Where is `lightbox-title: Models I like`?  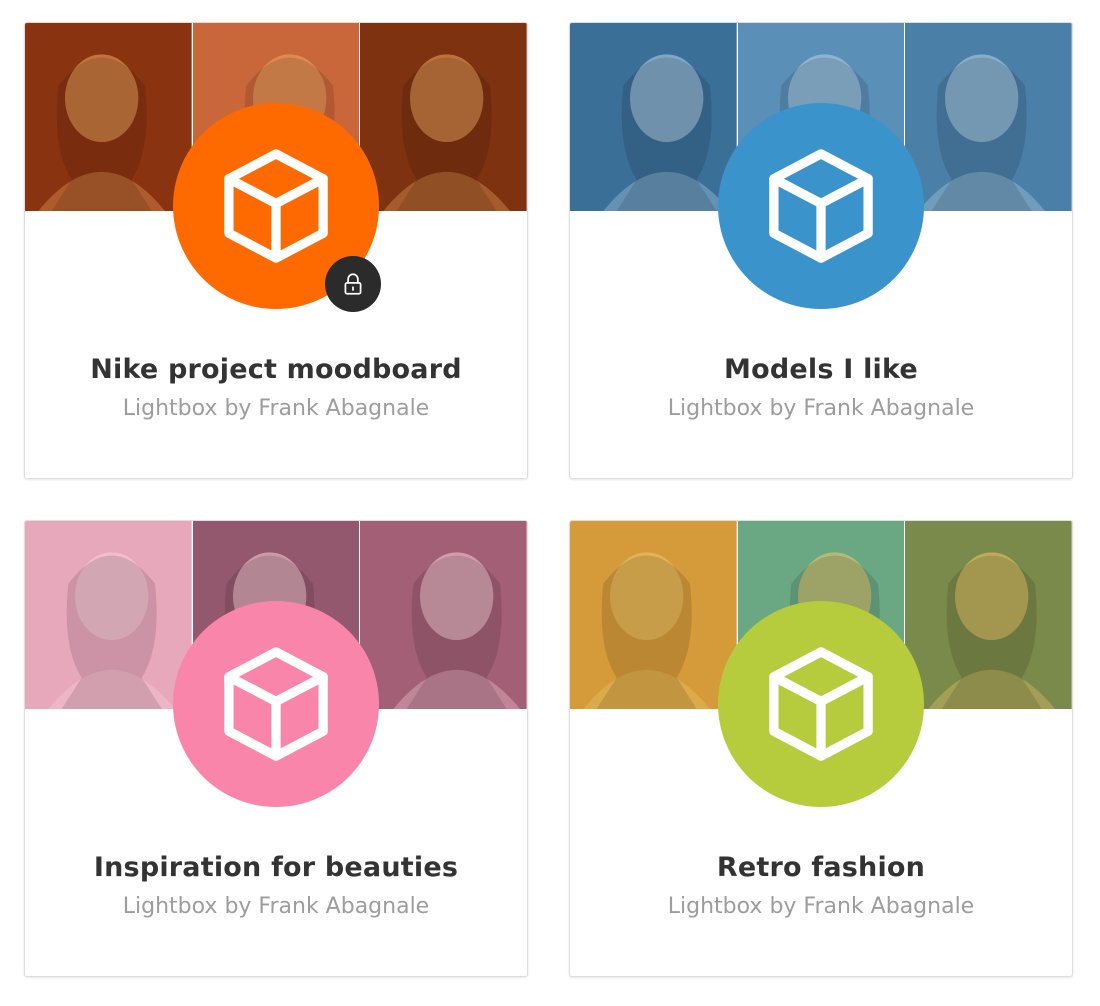
lightbox-title: Models I like is located at coordinates (821, 369).